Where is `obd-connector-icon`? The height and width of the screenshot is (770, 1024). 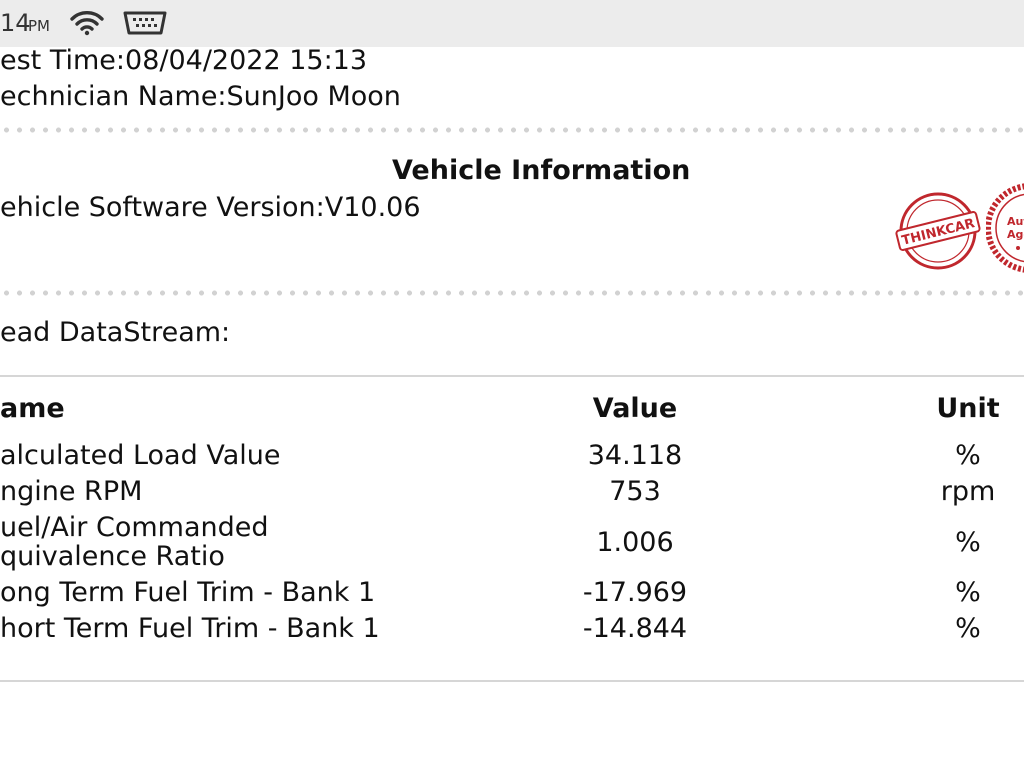 obd-connector-icon is located at coordinates (145, 23).